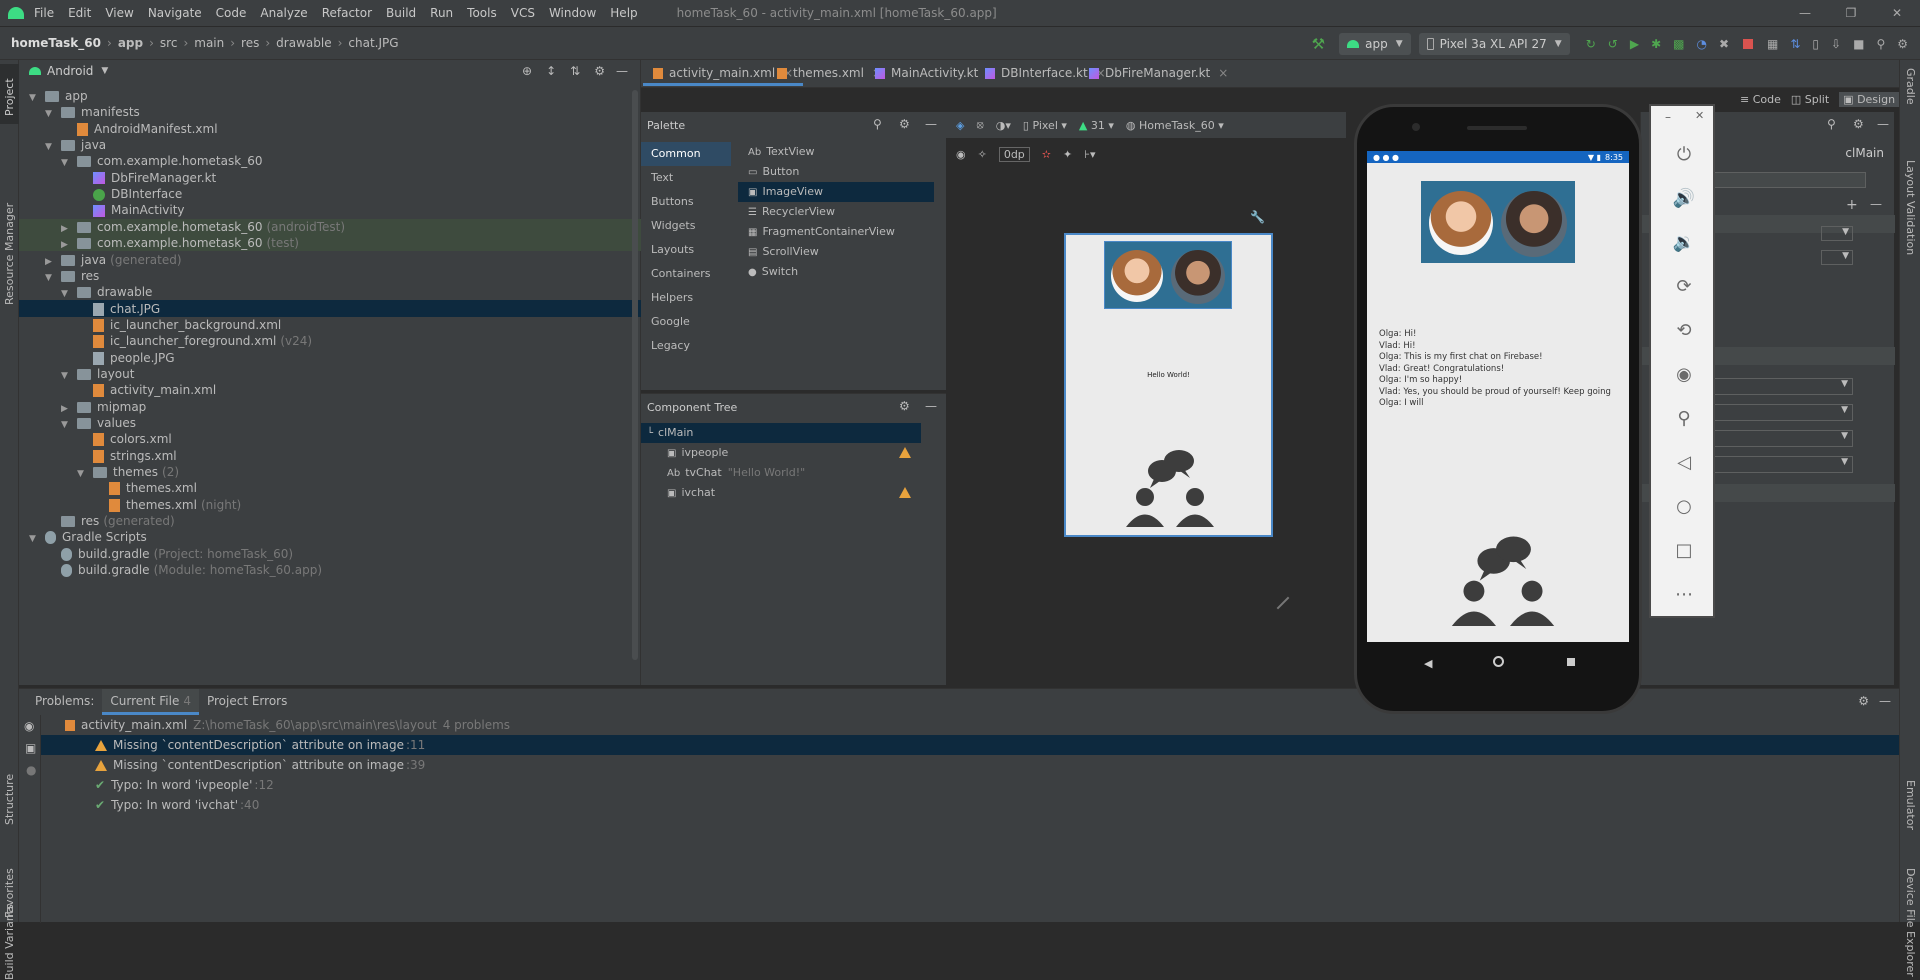  I want to click on settings-icon: ⚙, so click(1902, 44).